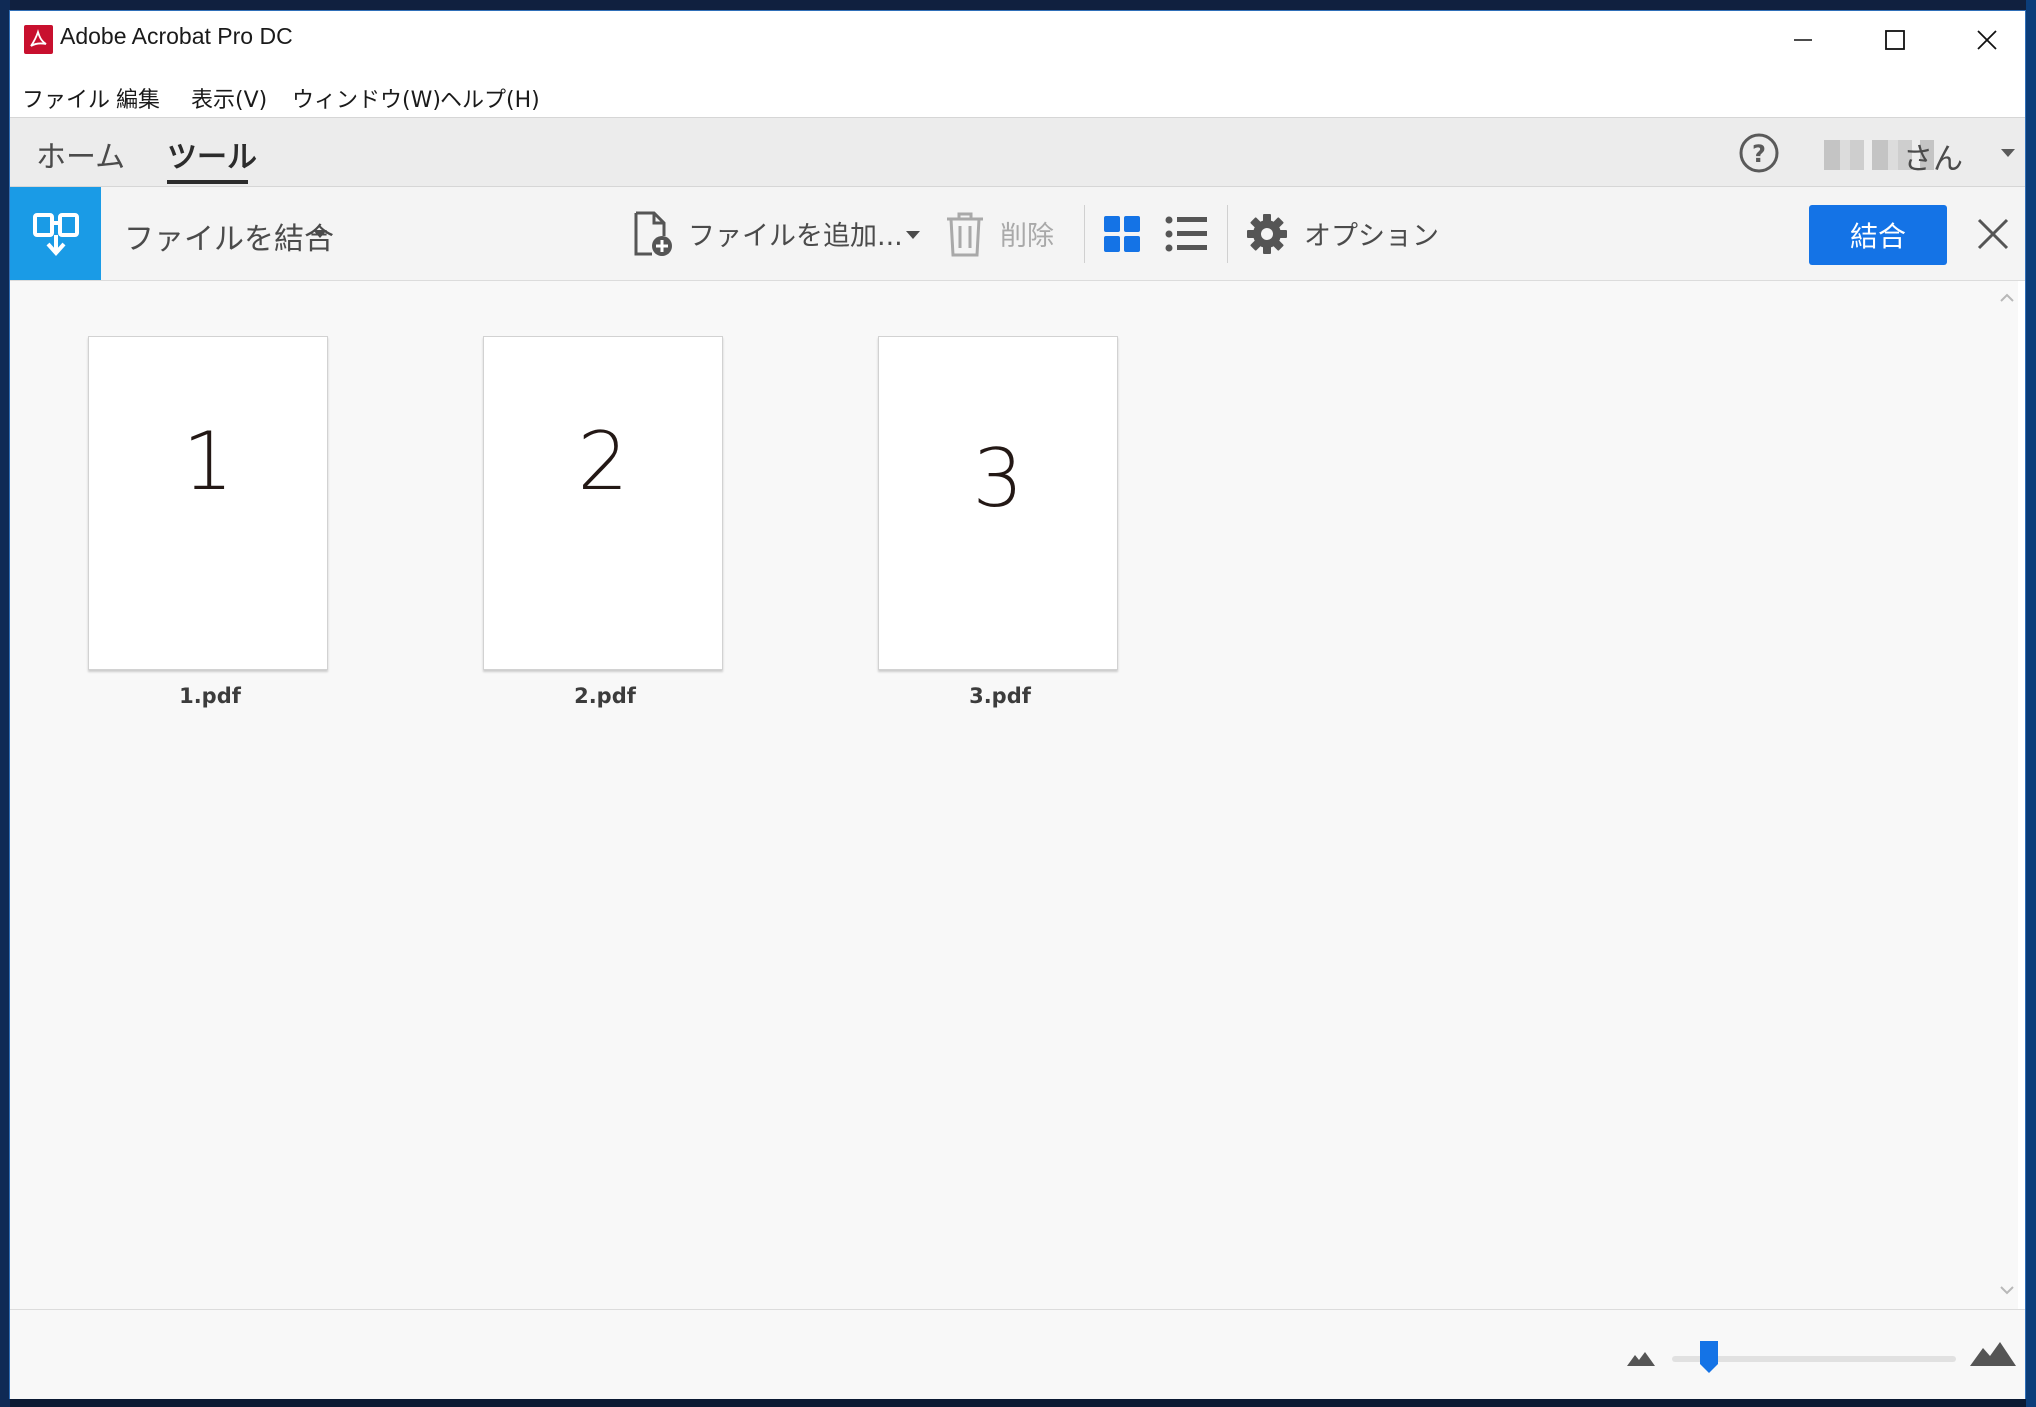 The image size is (2036, 1407). I want to click on active-tab-indicator, so click(207, 182).